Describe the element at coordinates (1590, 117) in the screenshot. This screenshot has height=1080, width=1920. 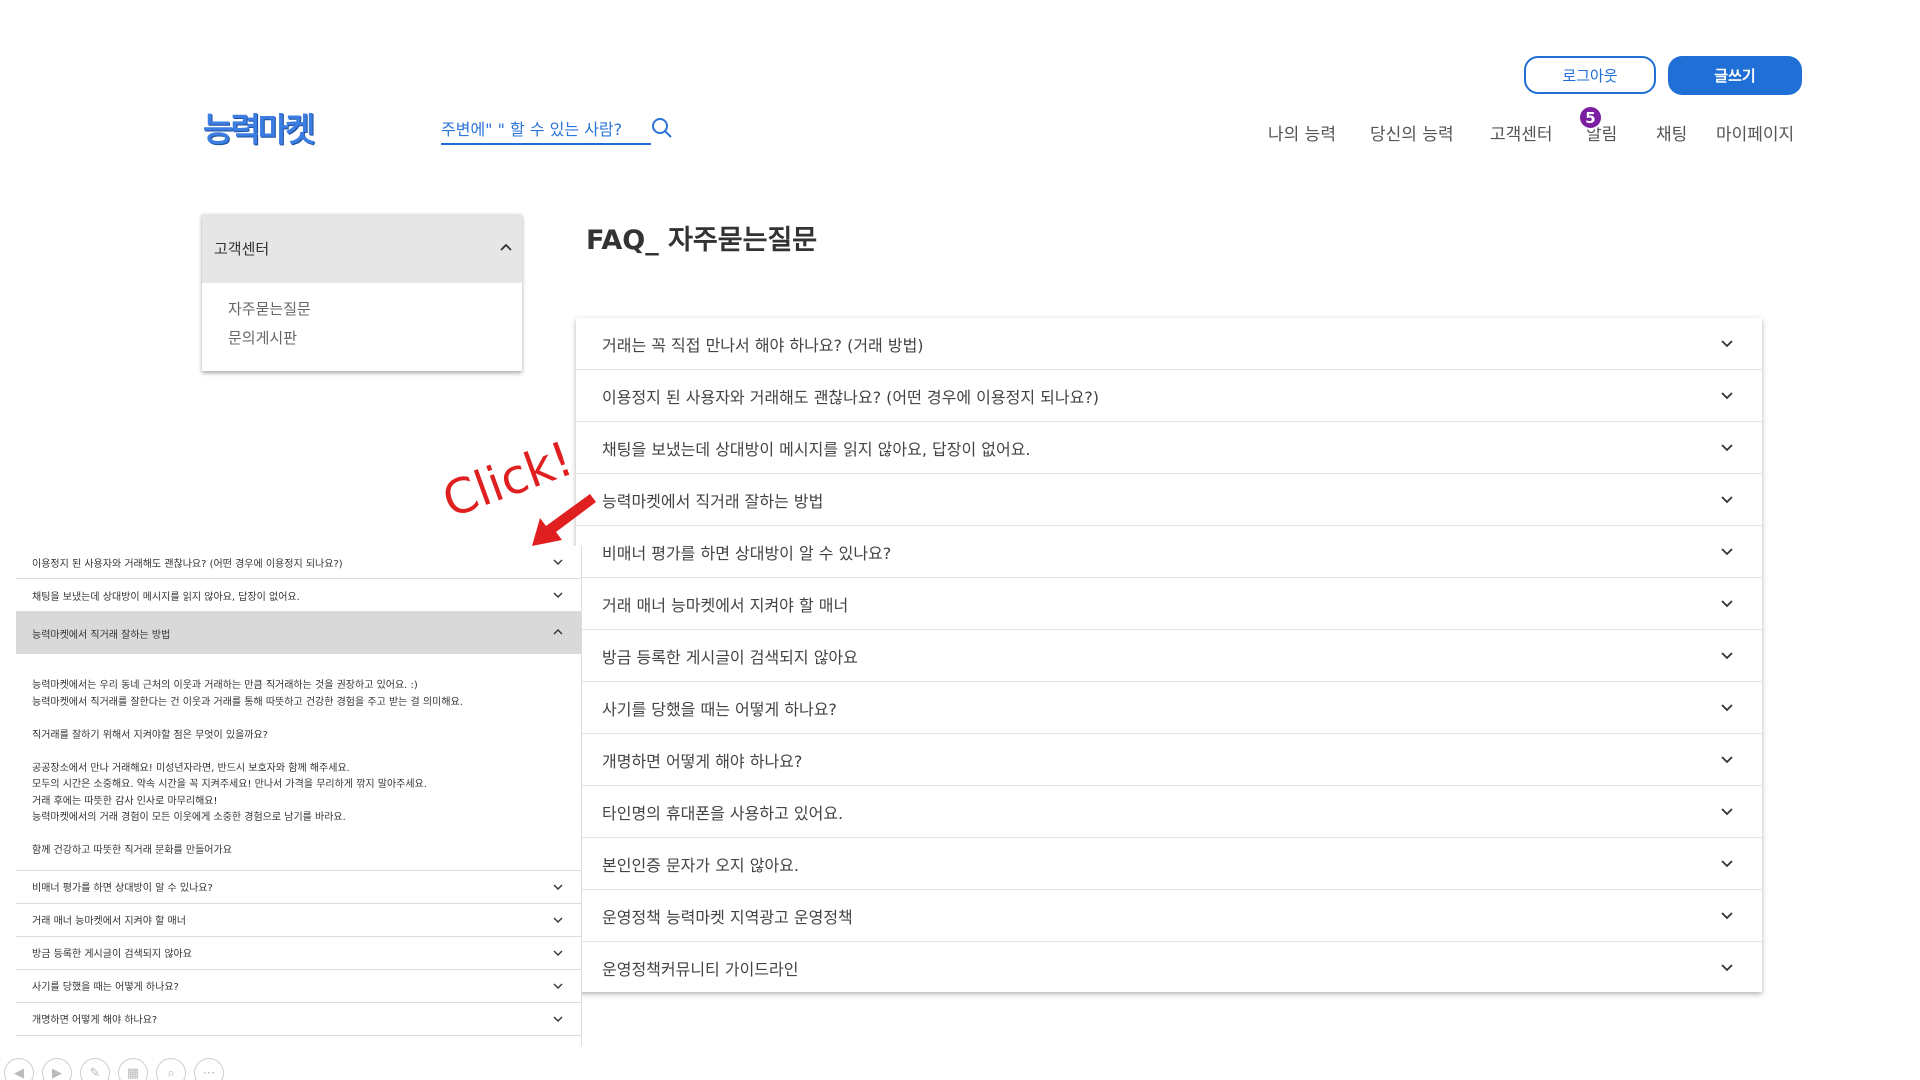
I see `notification-badge: 5` at that location.